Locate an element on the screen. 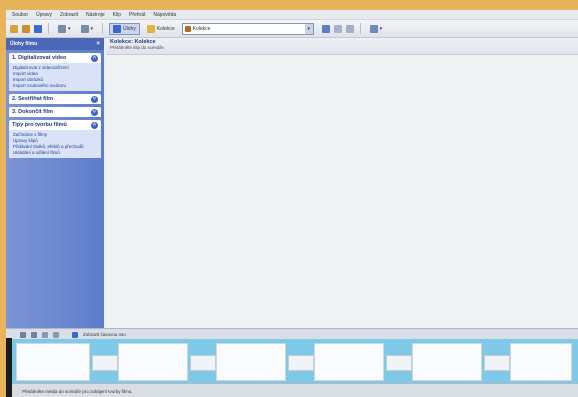 The height and width of the screenshot is (397, 578). undo-button: ▾ is located at coordinates (64, 29).